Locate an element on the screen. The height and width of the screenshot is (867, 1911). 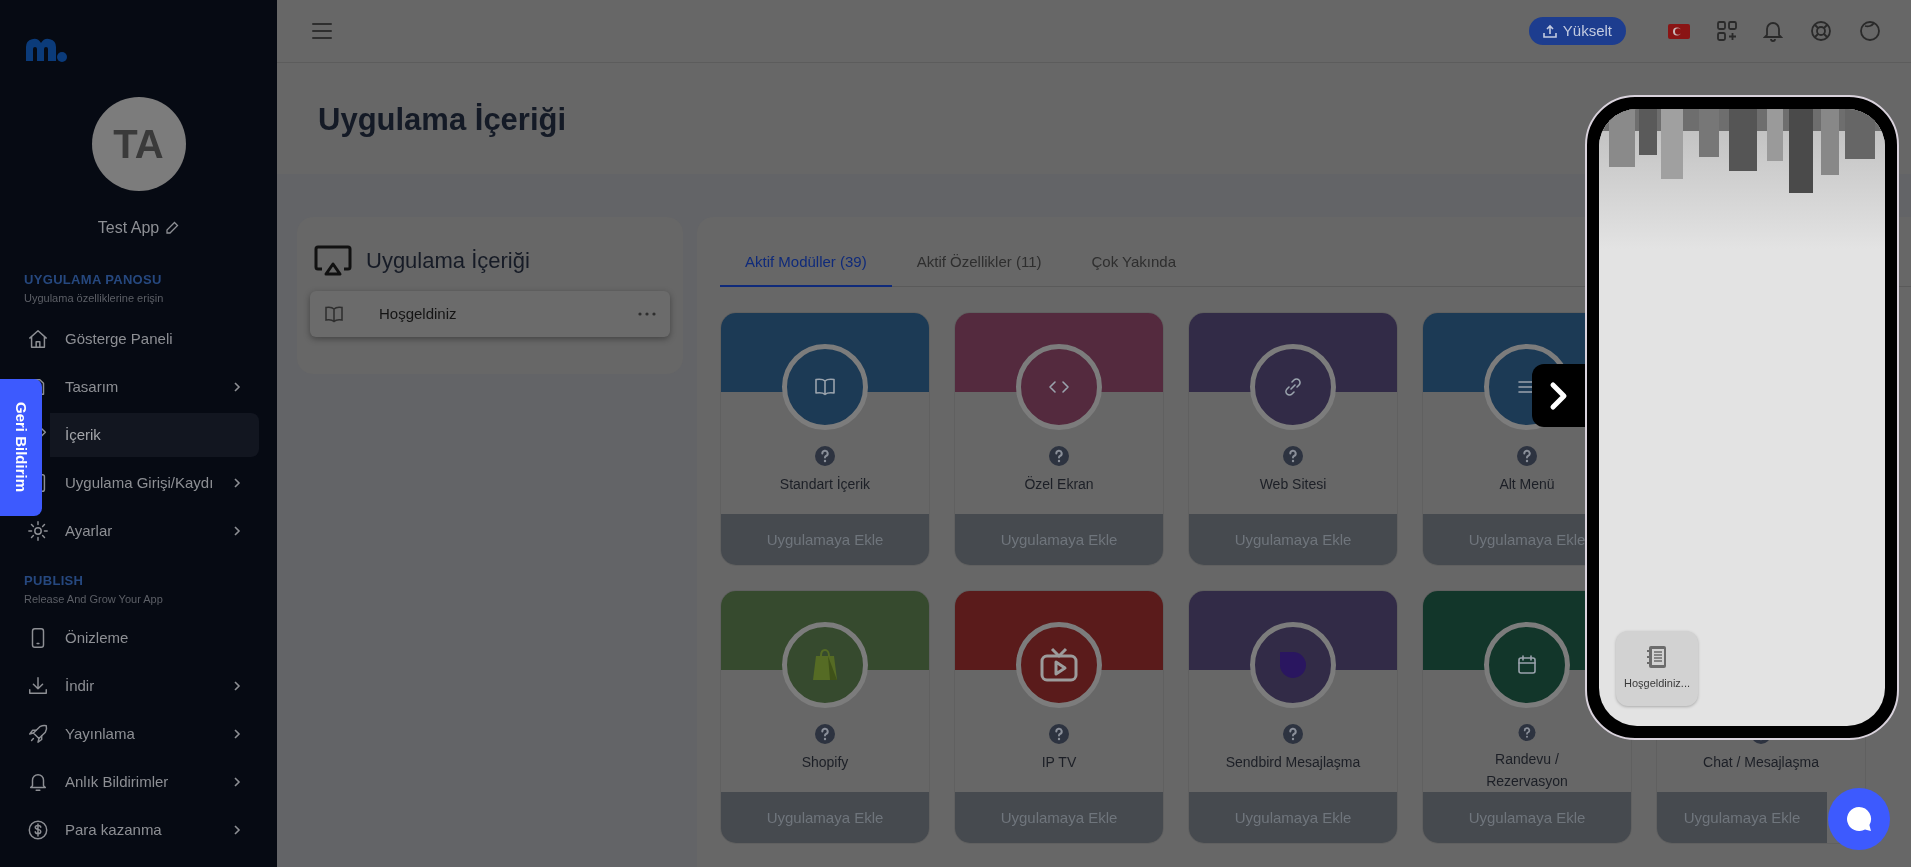
page-title: Uygulama İçeriği is located at coordinates (442, 120).